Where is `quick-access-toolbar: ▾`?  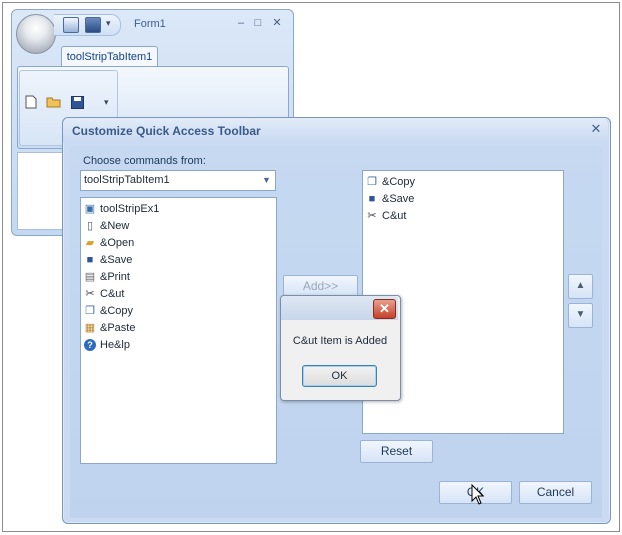 quick-access-toolbar: ▾ is located at coordinates (87, 25).